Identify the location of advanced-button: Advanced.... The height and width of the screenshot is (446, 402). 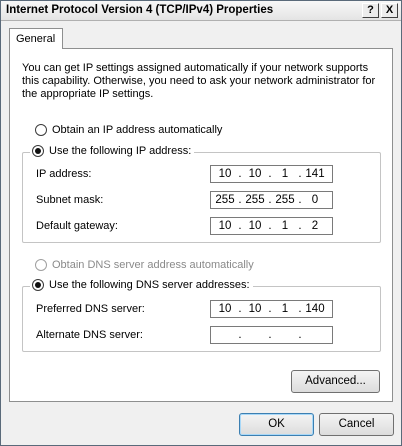
(335, 381).